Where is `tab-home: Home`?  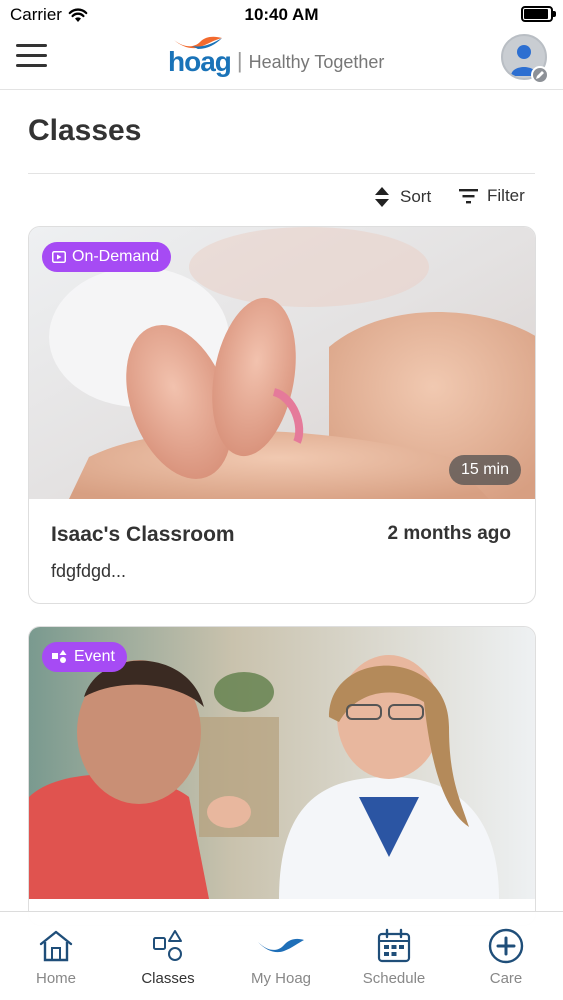 tab-home: Home is located at coordinates (56, 956).